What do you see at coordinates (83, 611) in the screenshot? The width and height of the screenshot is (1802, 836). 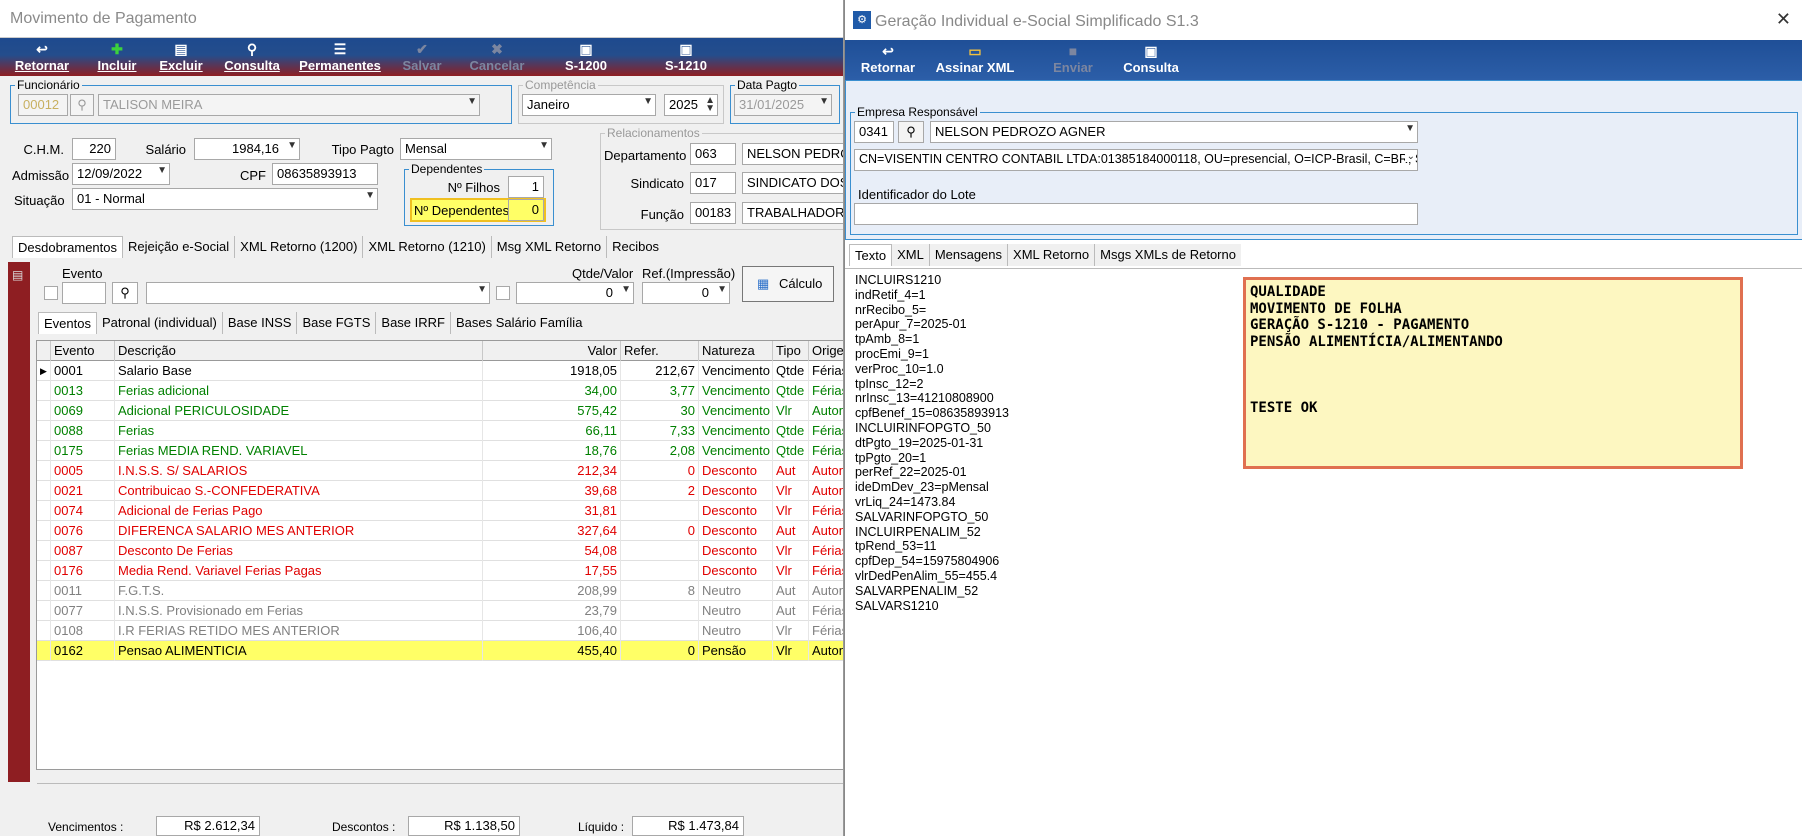 I see `cell-evento: 0077` at bounding box center [83, 611].